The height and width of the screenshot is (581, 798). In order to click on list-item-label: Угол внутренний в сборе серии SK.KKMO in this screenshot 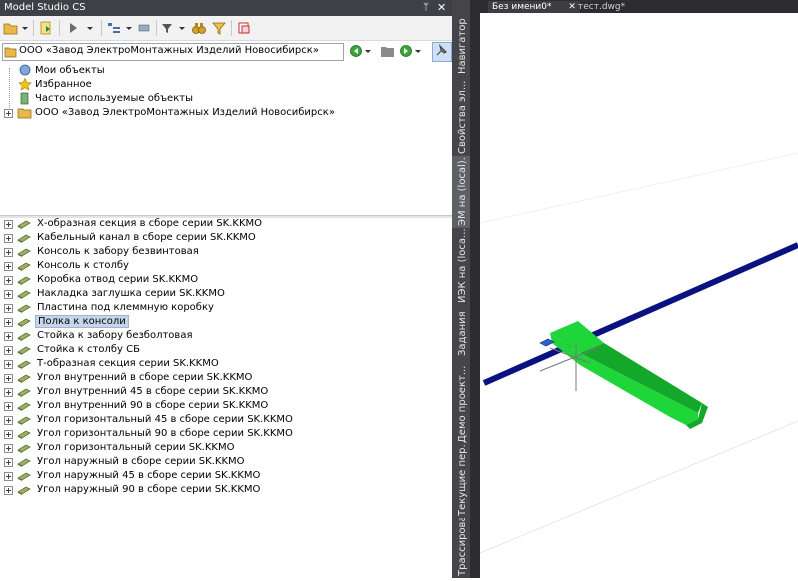, I will do `click(145, 377)`.